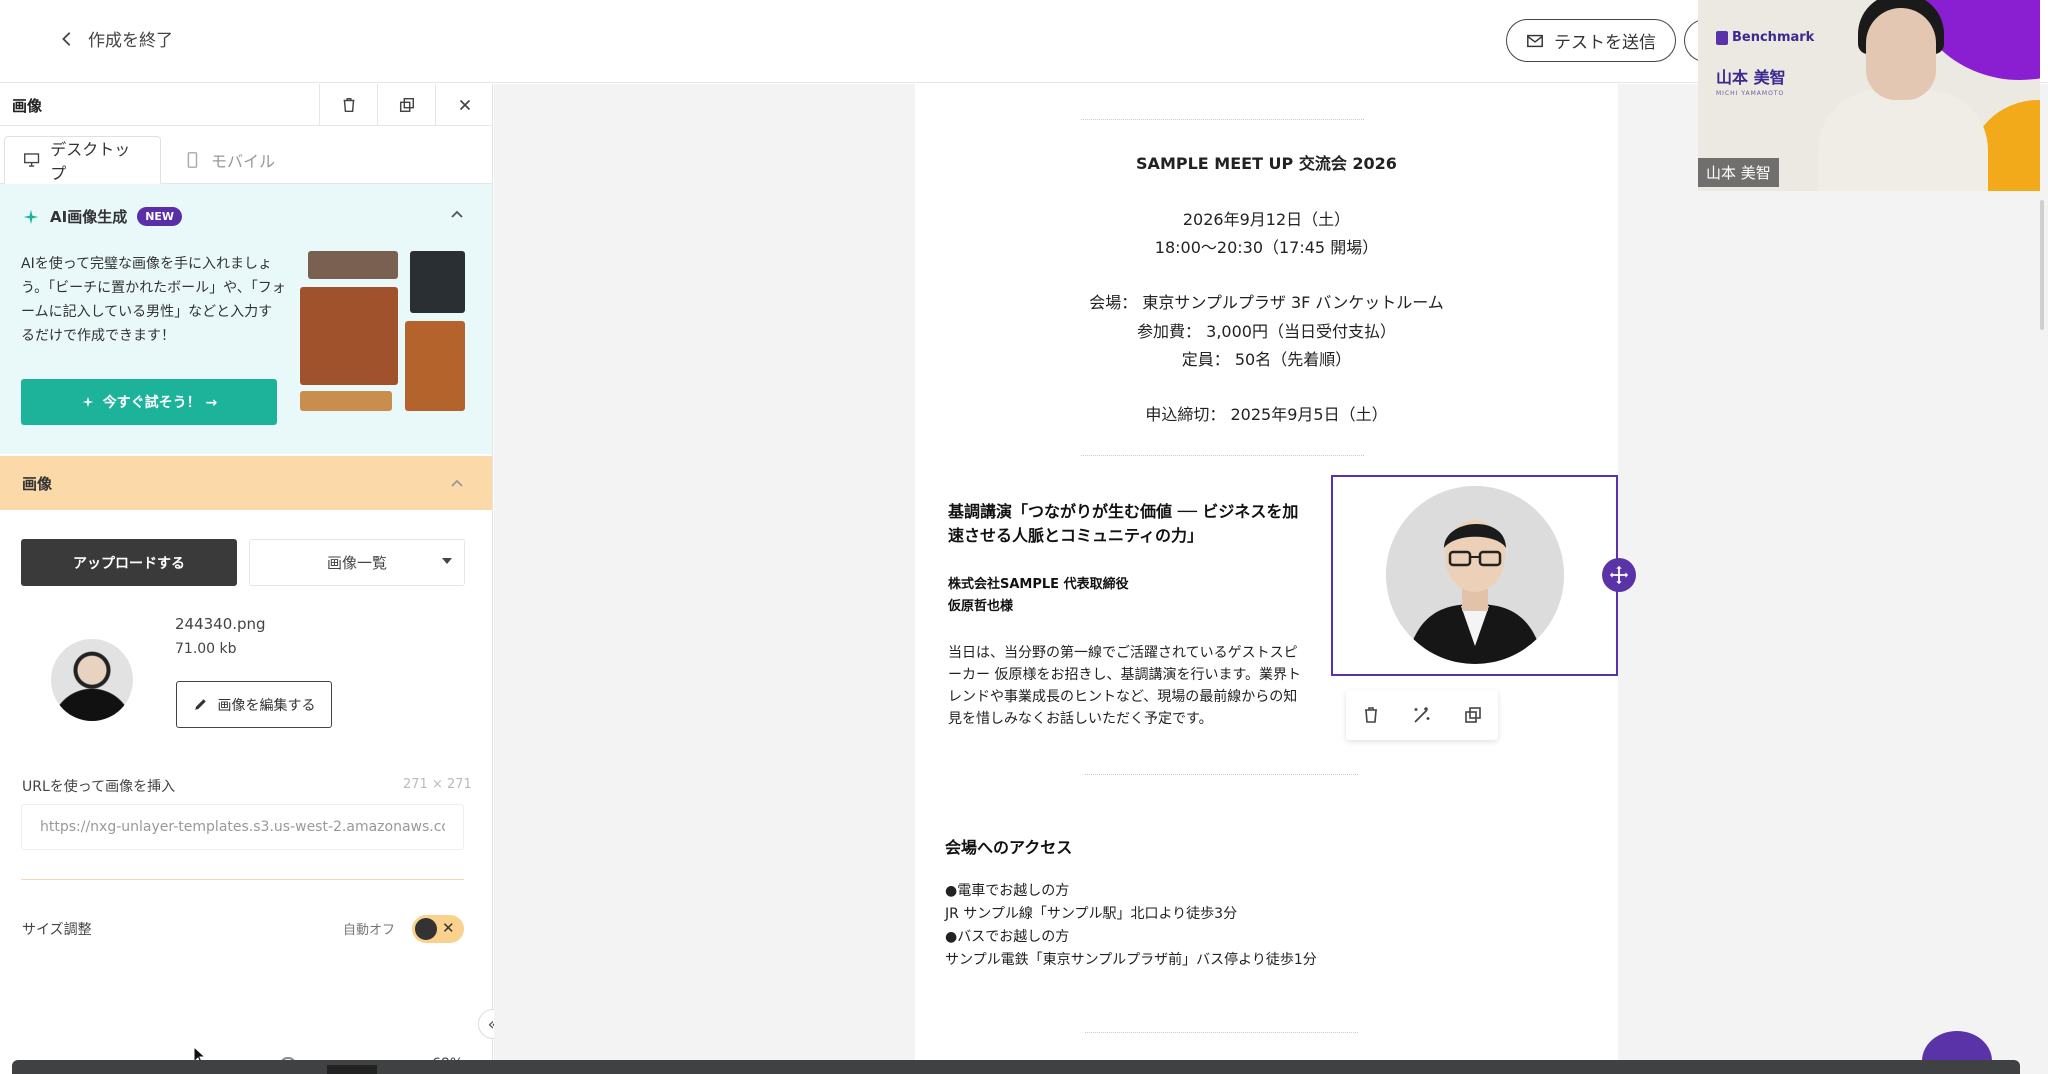 The width and height of the screenshot is (2048, 1074). Describe the element at coordinates (1266, 163) in the screenshot. I see `event-title: SAMPLE MEET UP 交流会 2026` at that location.